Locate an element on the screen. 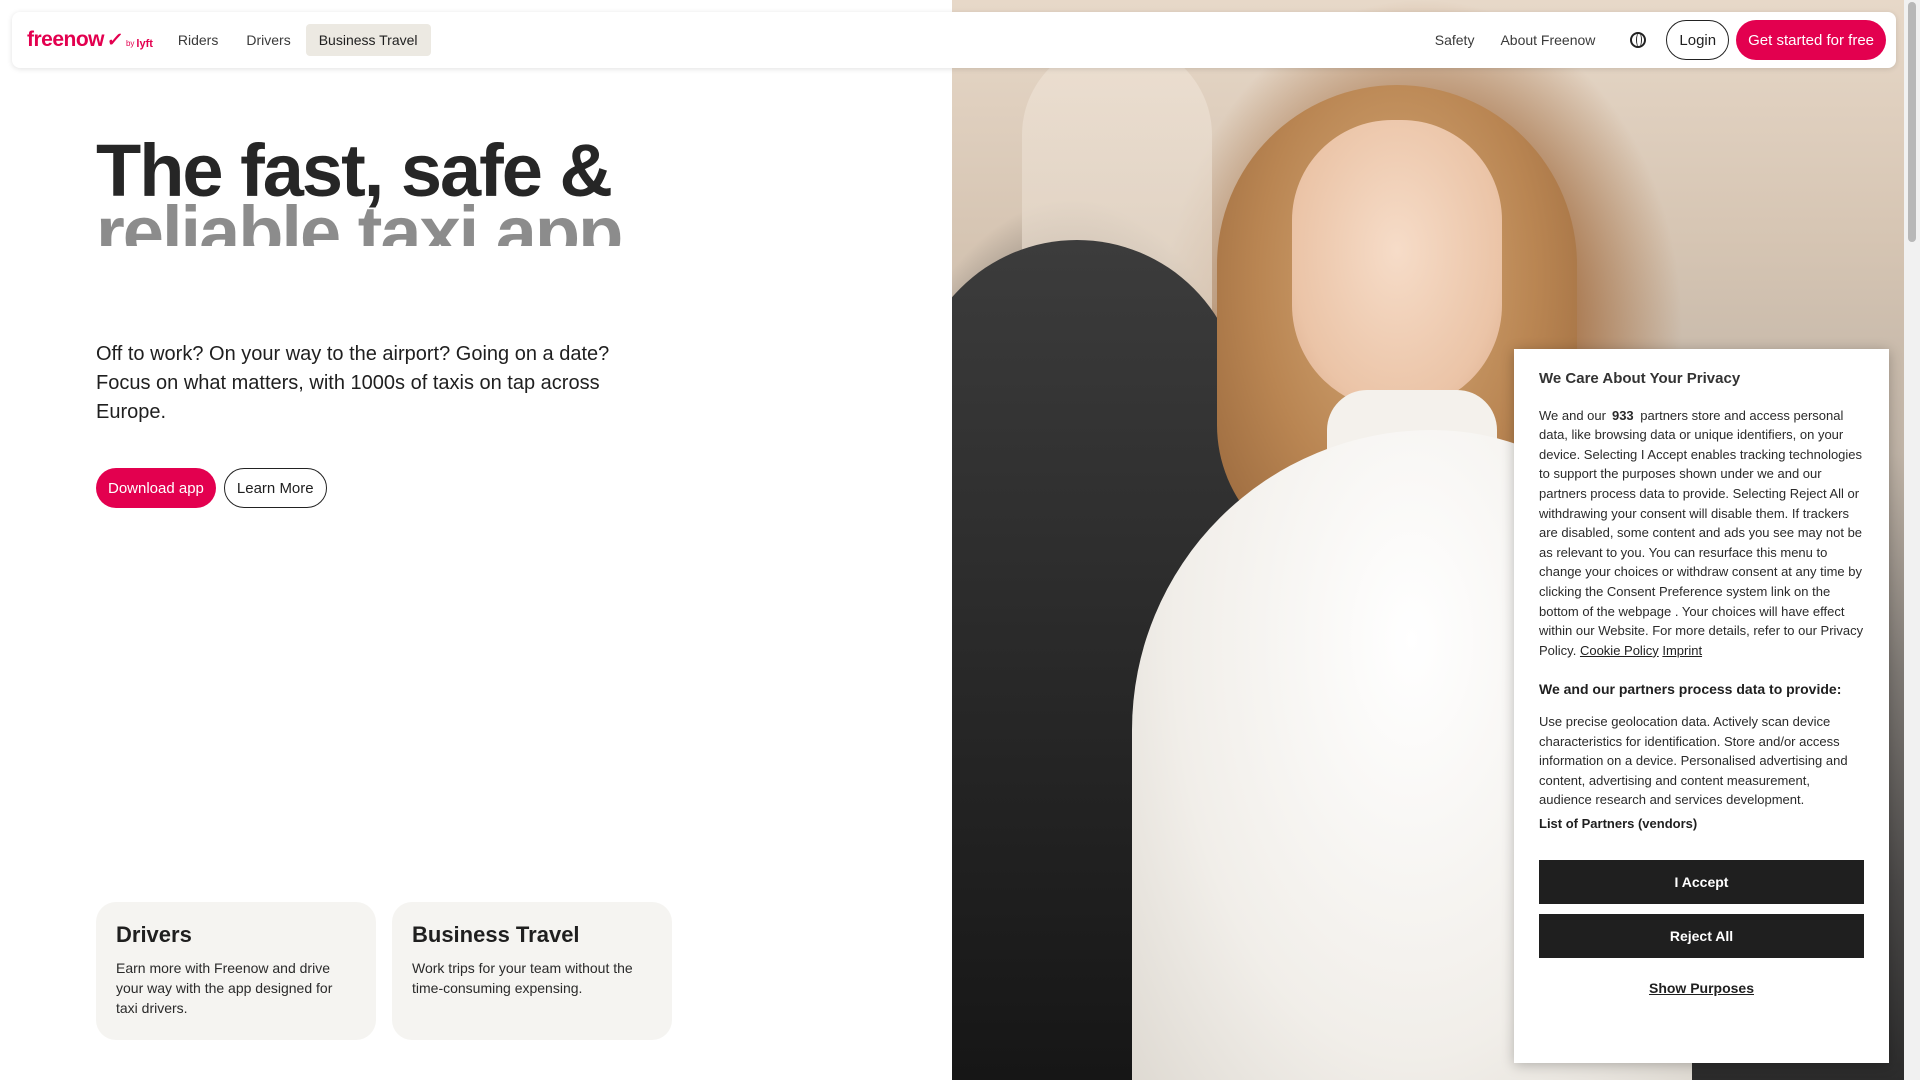 This screenshot has width=1920, height=1080. reject-all-button: Reject All is located at coordinates (1701, 936).